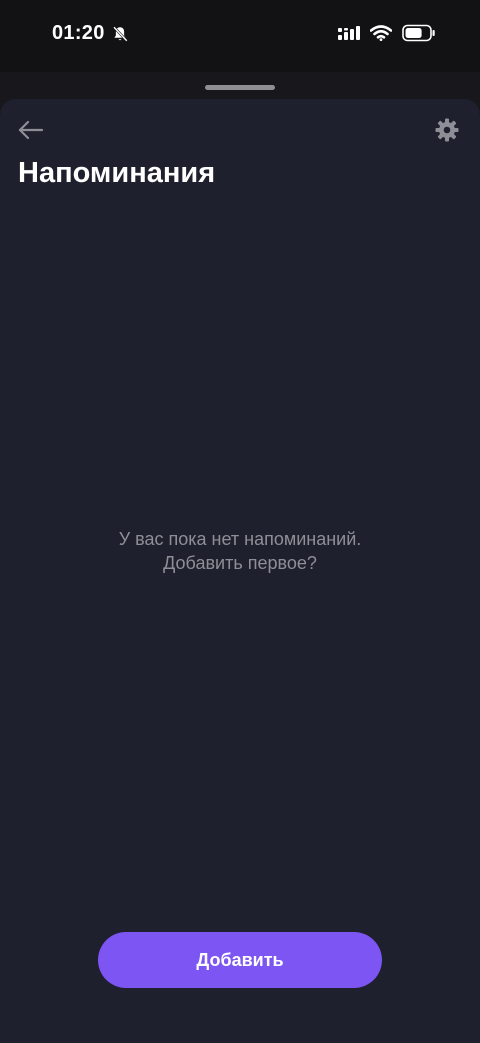  Describe the element at coordinates (240, 87) in the screenshot. I see `sheet-grabber` at that location.